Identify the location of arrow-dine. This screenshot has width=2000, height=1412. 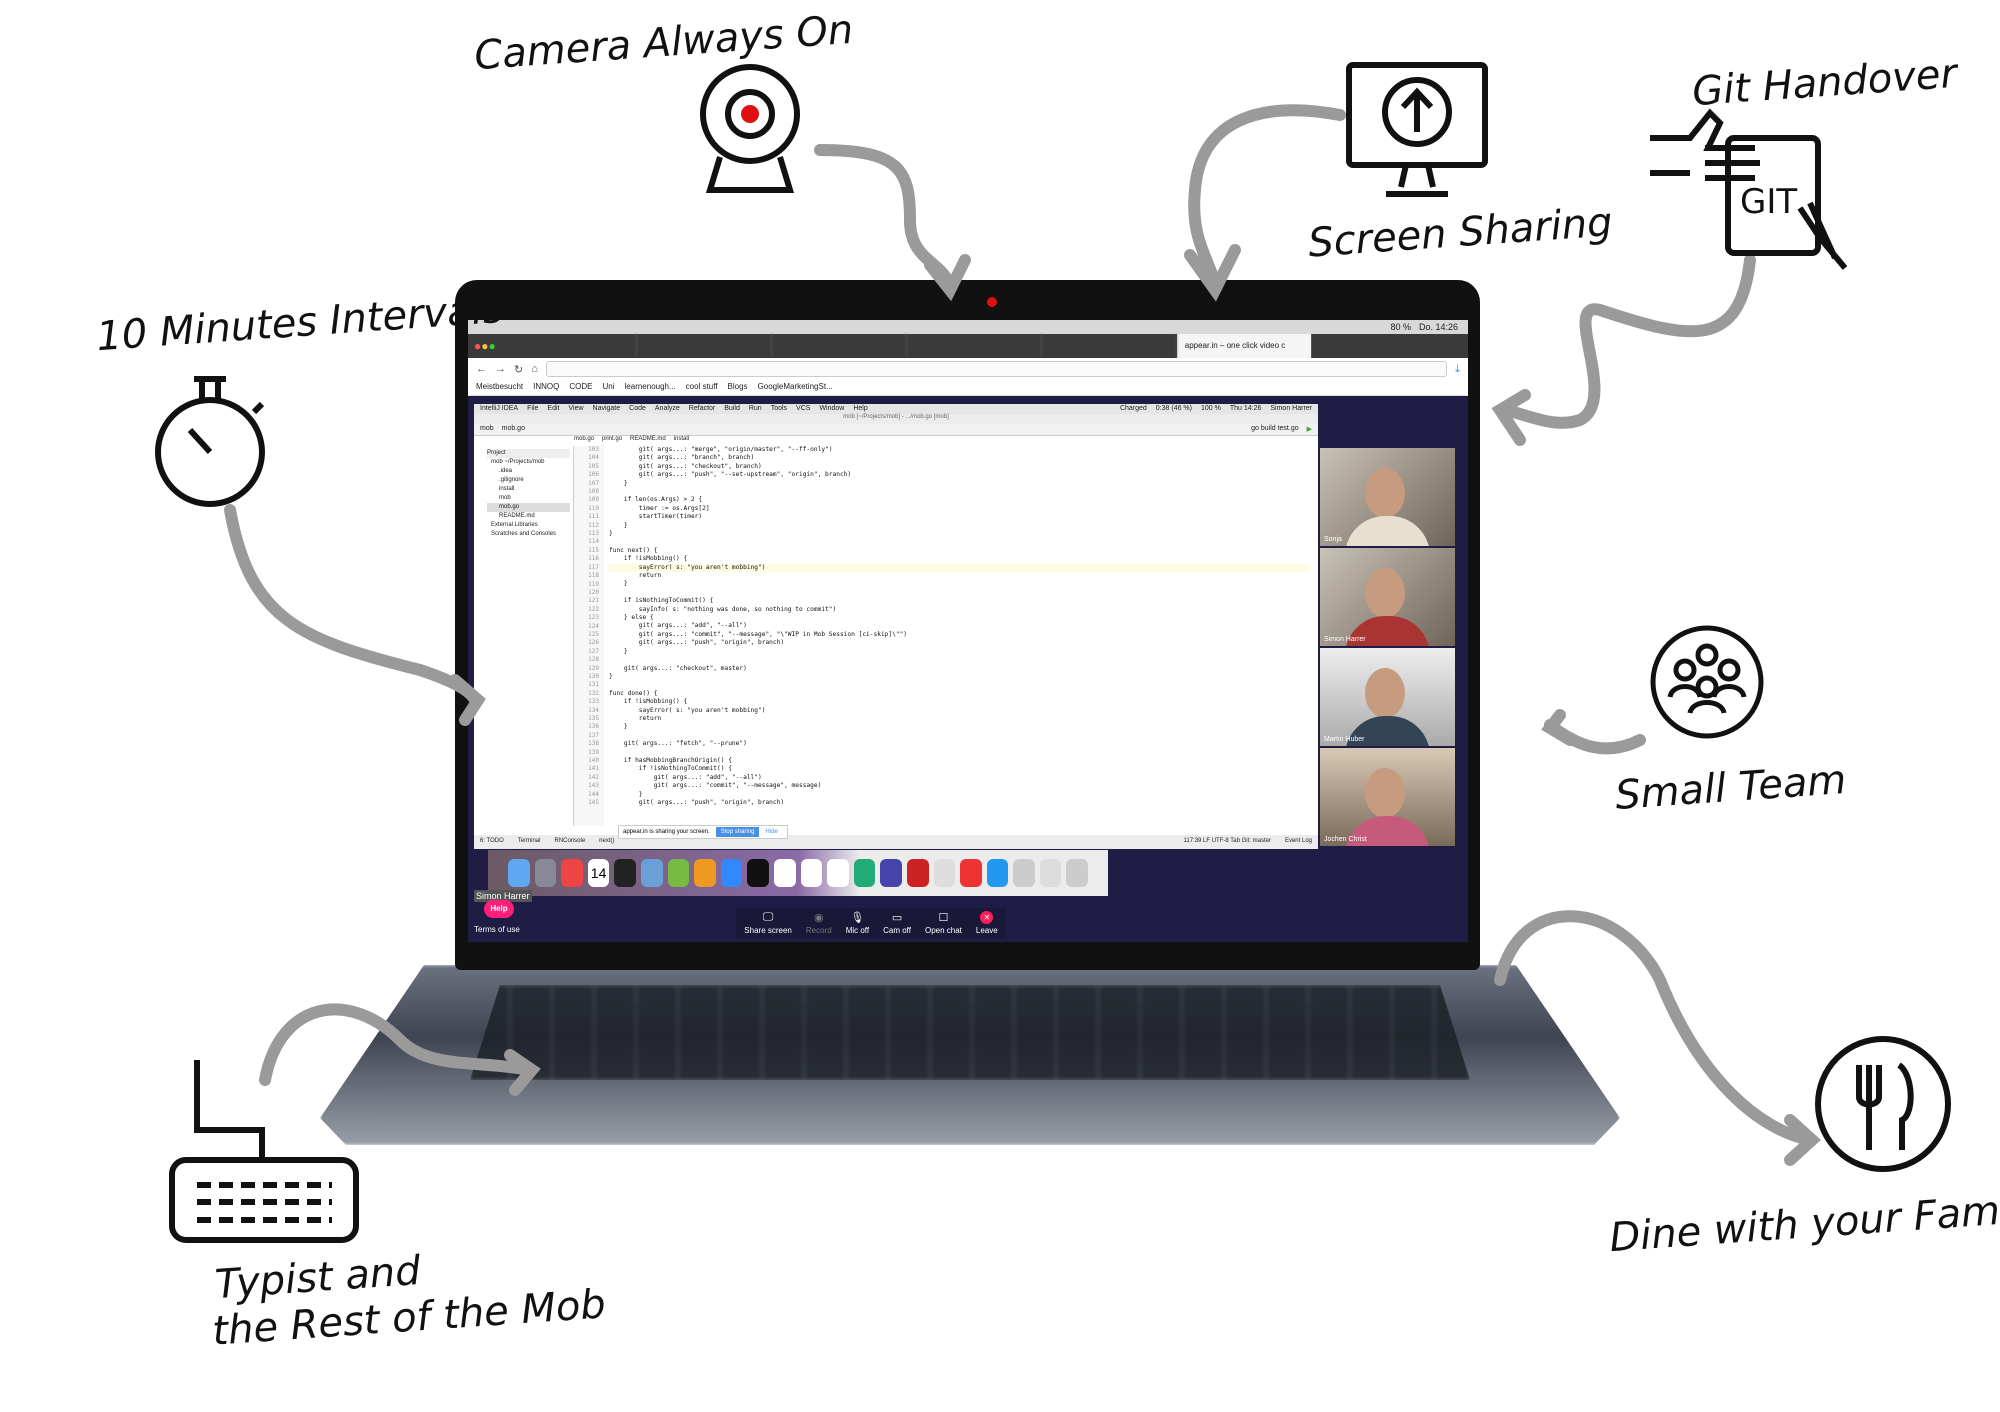
(1657, 1038).